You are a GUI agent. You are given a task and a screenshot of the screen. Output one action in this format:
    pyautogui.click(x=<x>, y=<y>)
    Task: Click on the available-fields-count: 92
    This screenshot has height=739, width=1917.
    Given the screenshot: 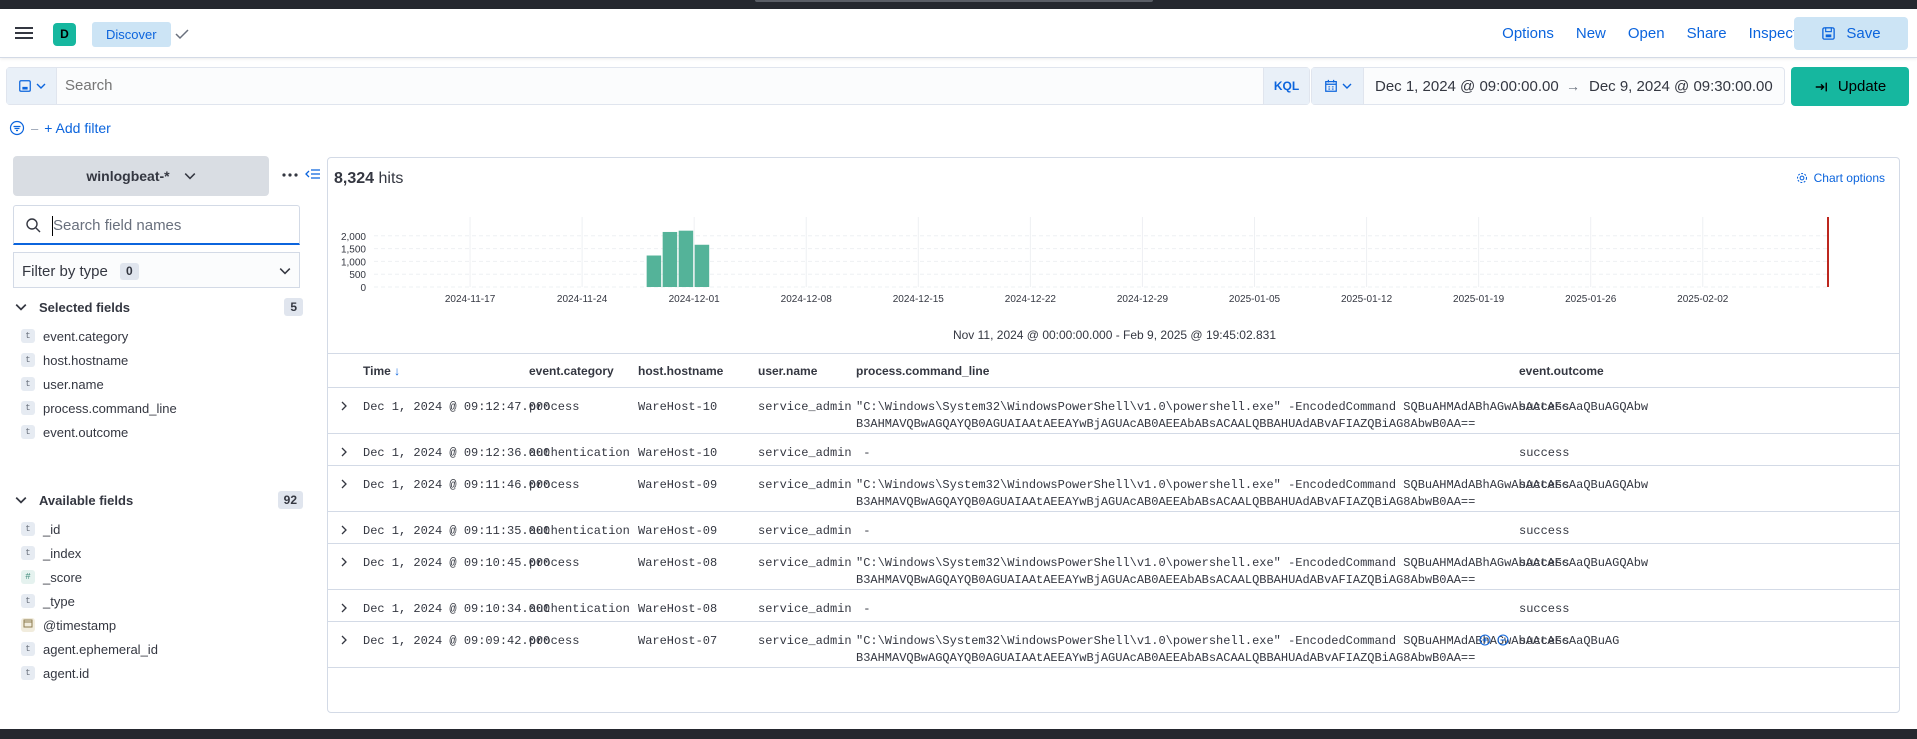 What is the action you would take?
    pyautogui.click(x=290, y=500)
    